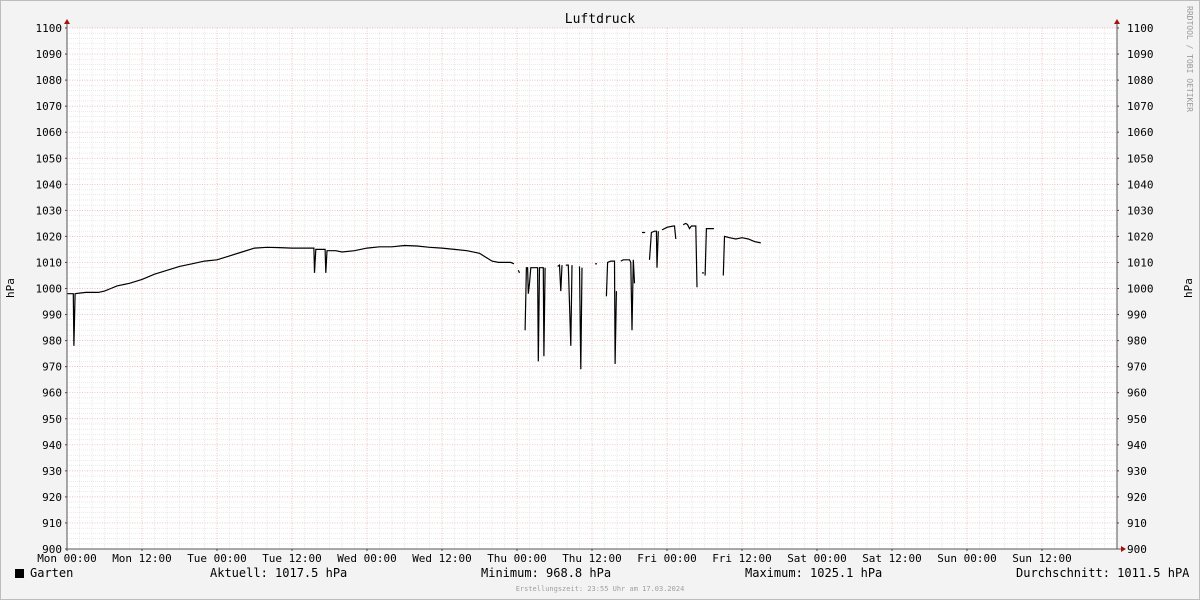 This screenshot has height=600, width=1200. What do you see at coordinates (1123, 549) in the screenshot?
I see `x-axis-arrow` at bounding box center [1123, 549].